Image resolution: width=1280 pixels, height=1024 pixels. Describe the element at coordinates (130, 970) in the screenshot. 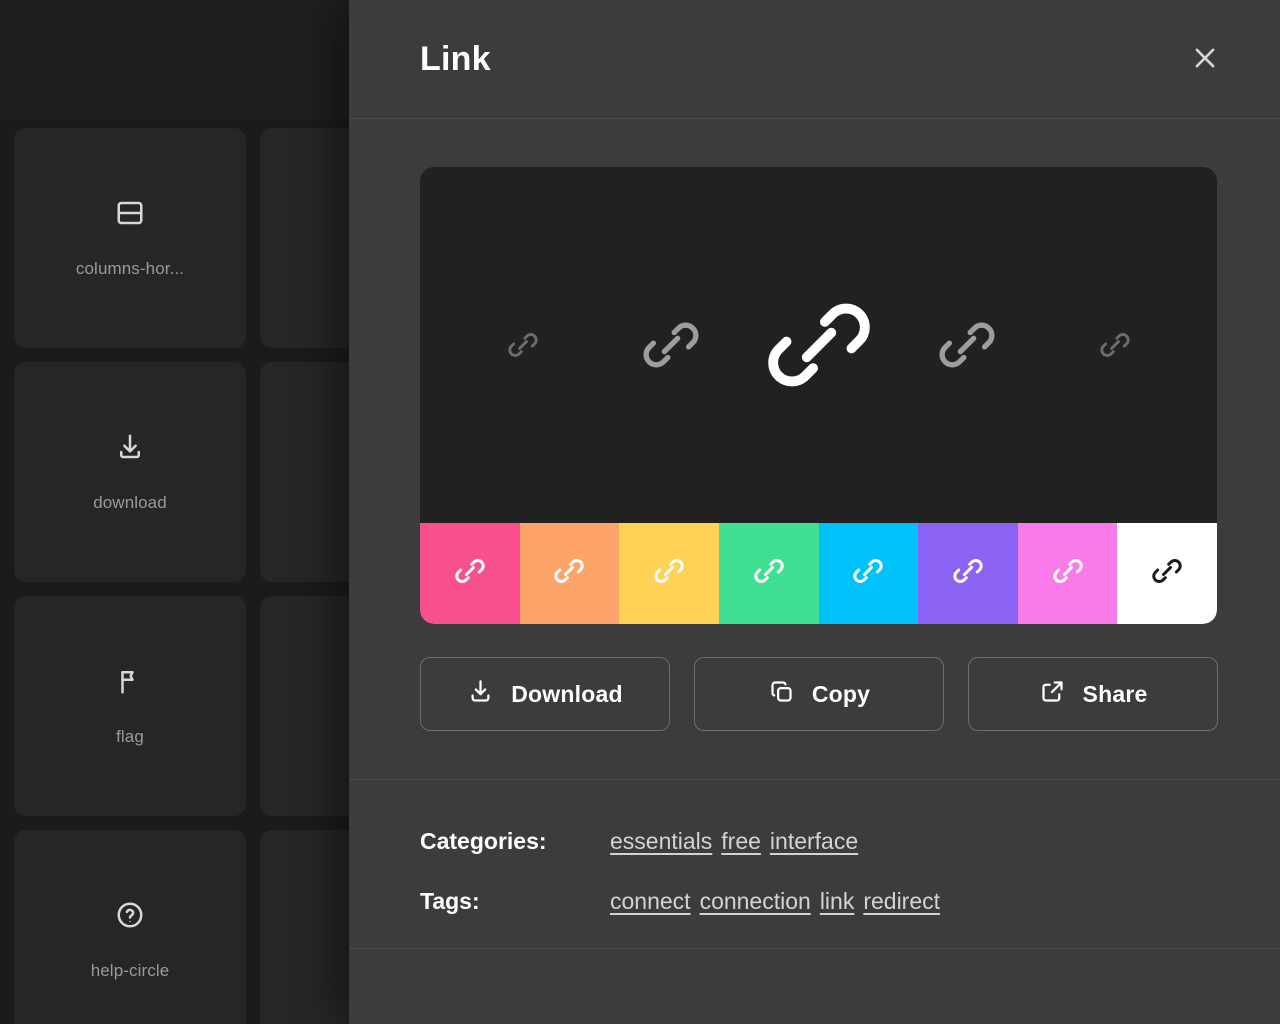

I see `icon-card-label: help-circle` at that location.